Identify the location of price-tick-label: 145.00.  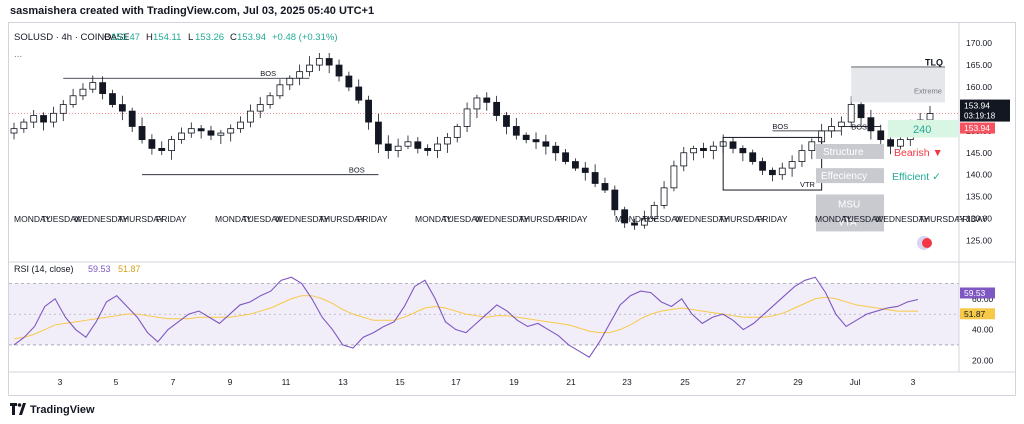
(979, 153).